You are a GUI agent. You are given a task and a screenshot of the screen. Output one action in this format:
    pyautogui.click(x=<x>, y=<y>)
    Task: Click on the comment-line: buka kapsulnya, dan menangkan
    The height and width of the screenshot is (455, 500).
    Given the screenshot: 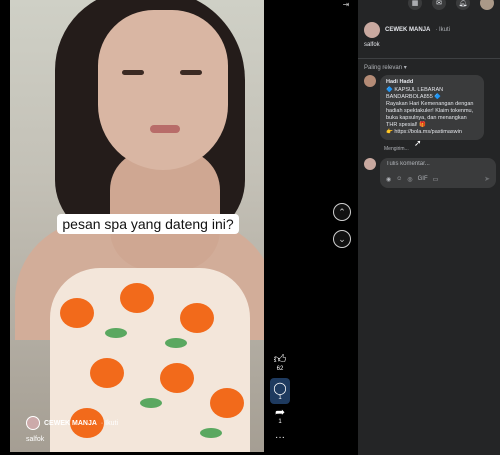 What is the action you would take?
    pyautogui.click(x=426, y=118)
    